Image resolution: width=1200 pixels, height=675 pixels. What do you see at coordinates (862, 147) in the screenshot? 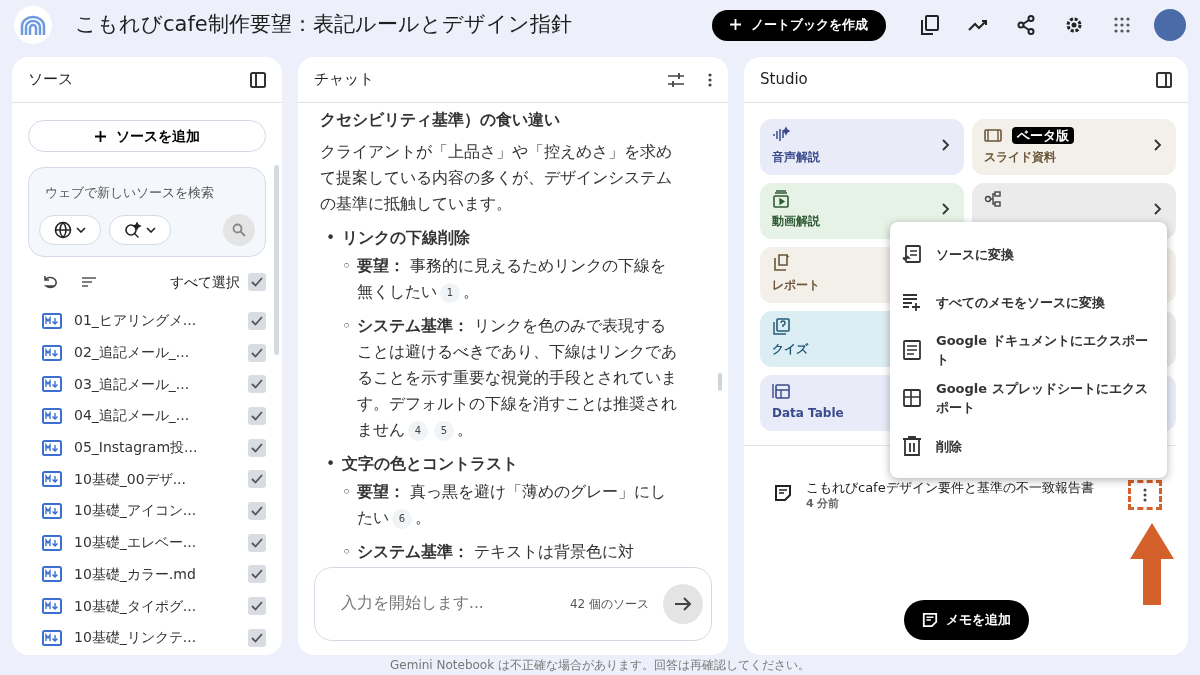
I see `studio-tile: 音声解説` at bounding box center [862, 147].